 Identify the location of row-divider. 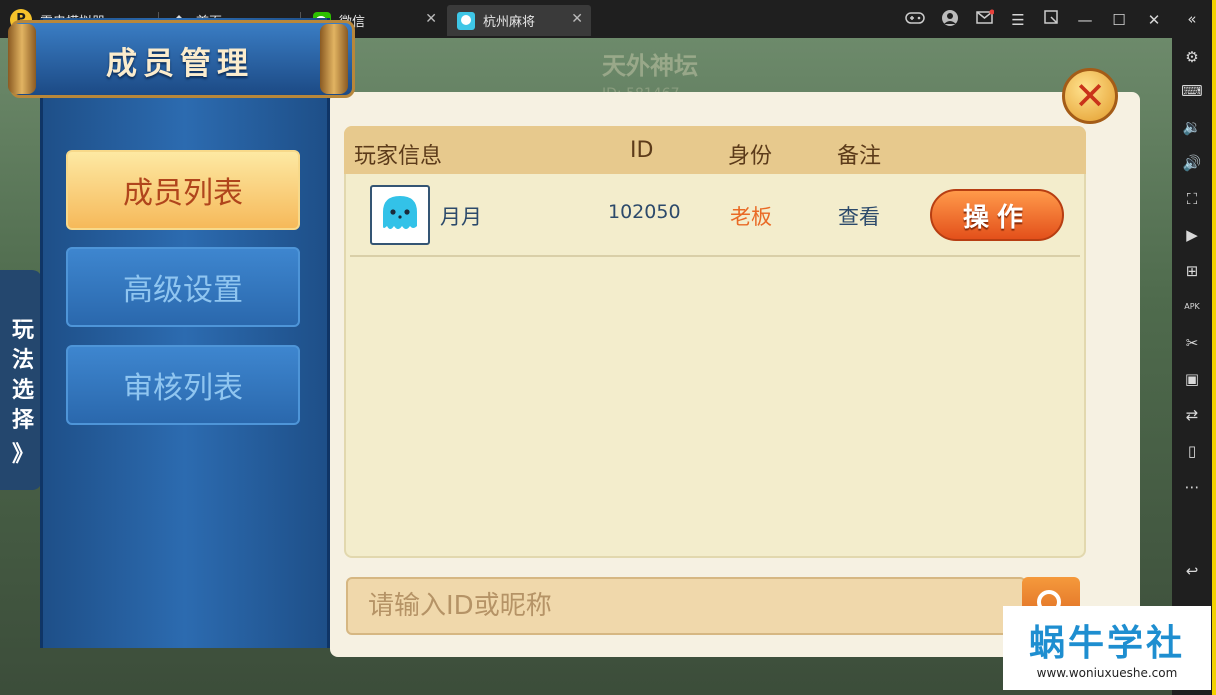
(715, 256).